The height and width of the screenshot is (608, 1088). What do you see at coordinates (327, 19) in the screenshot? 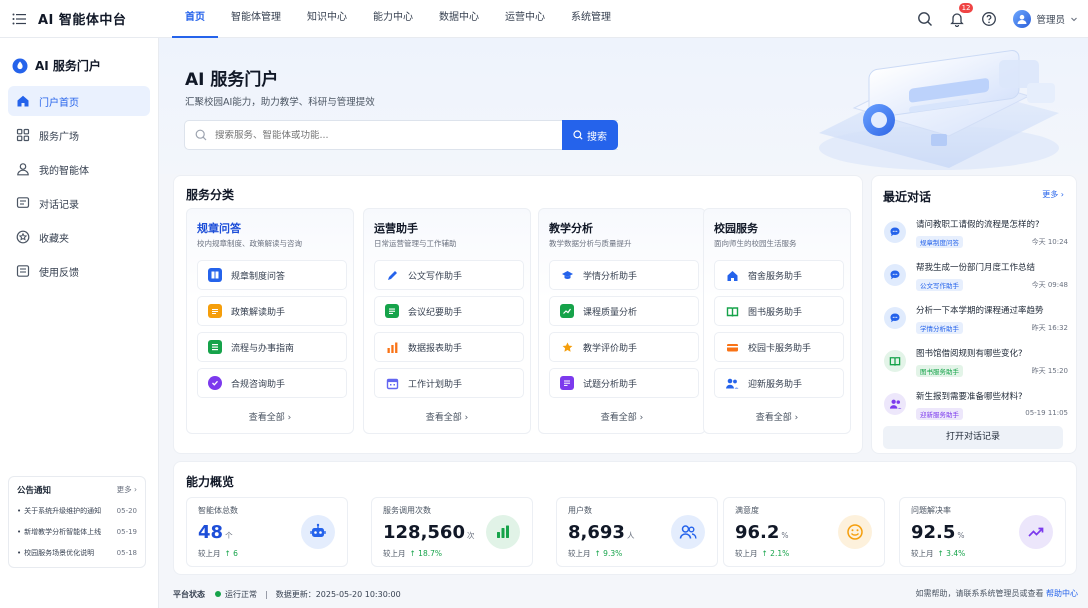
I see `nav-knowledge-center: 知识中心` at bounding box center [327, 19].